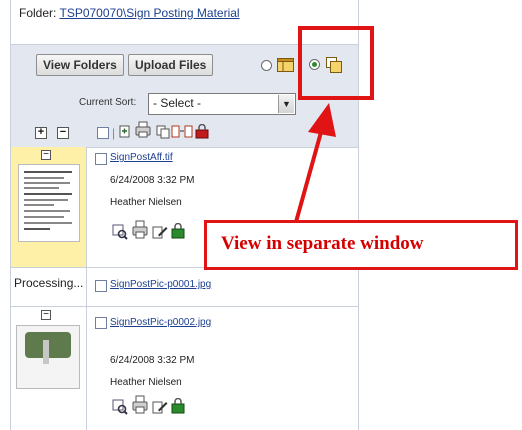 Image resolution: width=522 pixels, height=430 pixels. What do you see at coordinates (322, 243) in the screenshot?
I see `callout-text: View in separate window` at bounding box center [322, 243].